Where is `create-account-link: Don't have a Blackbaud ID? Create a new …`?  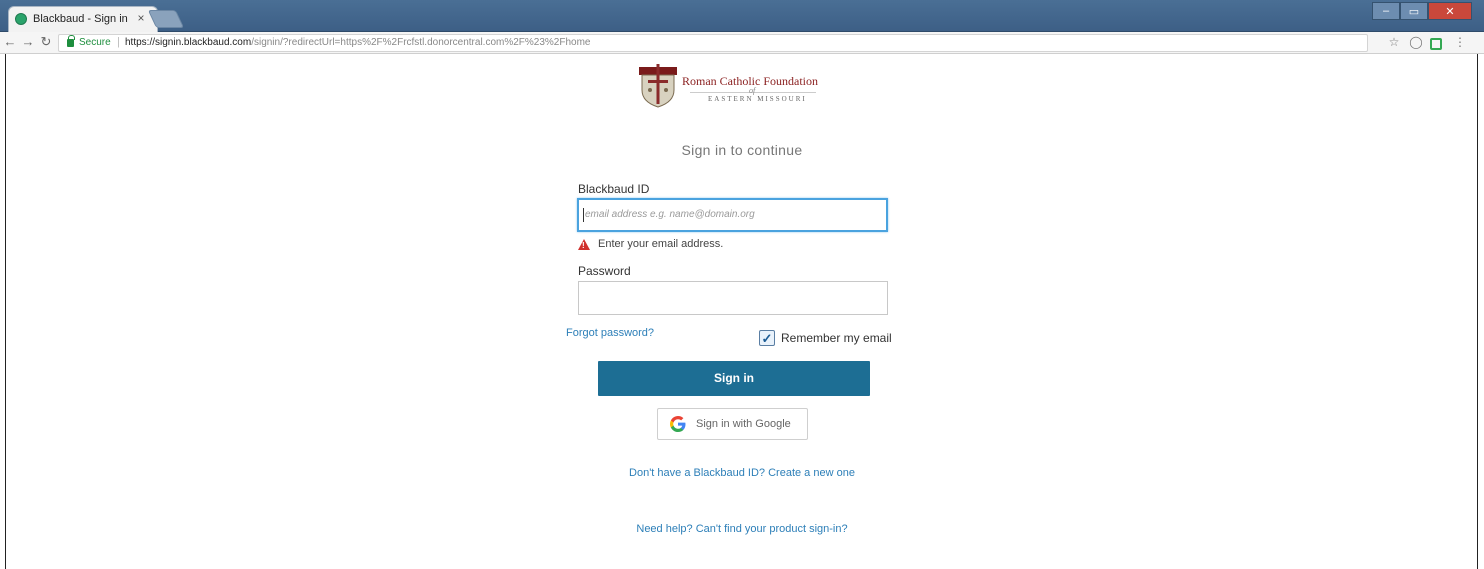 create-account-link: Don't have a Blackbaud ID? Create a new … is located at coordinates (742, 473).